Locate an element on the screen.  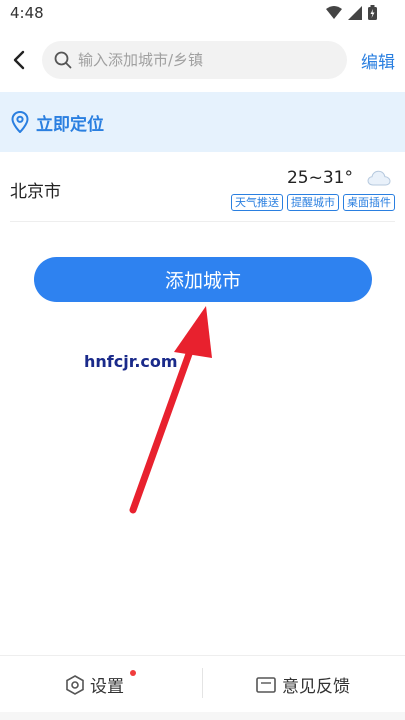
locate-now-label: 立即定位 is located at coordinates (70, 125).